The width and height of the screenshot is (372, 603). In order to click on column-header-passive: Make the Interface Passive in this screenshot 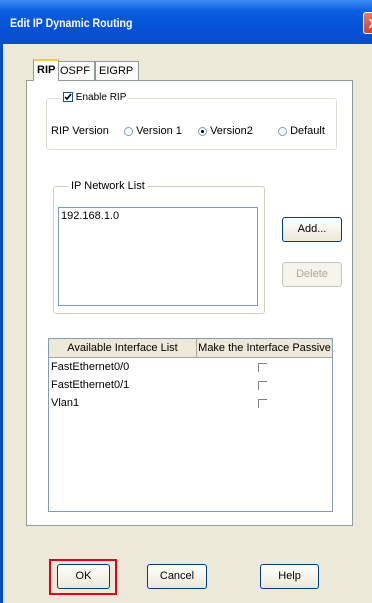, I will do `click(264, 348)`.